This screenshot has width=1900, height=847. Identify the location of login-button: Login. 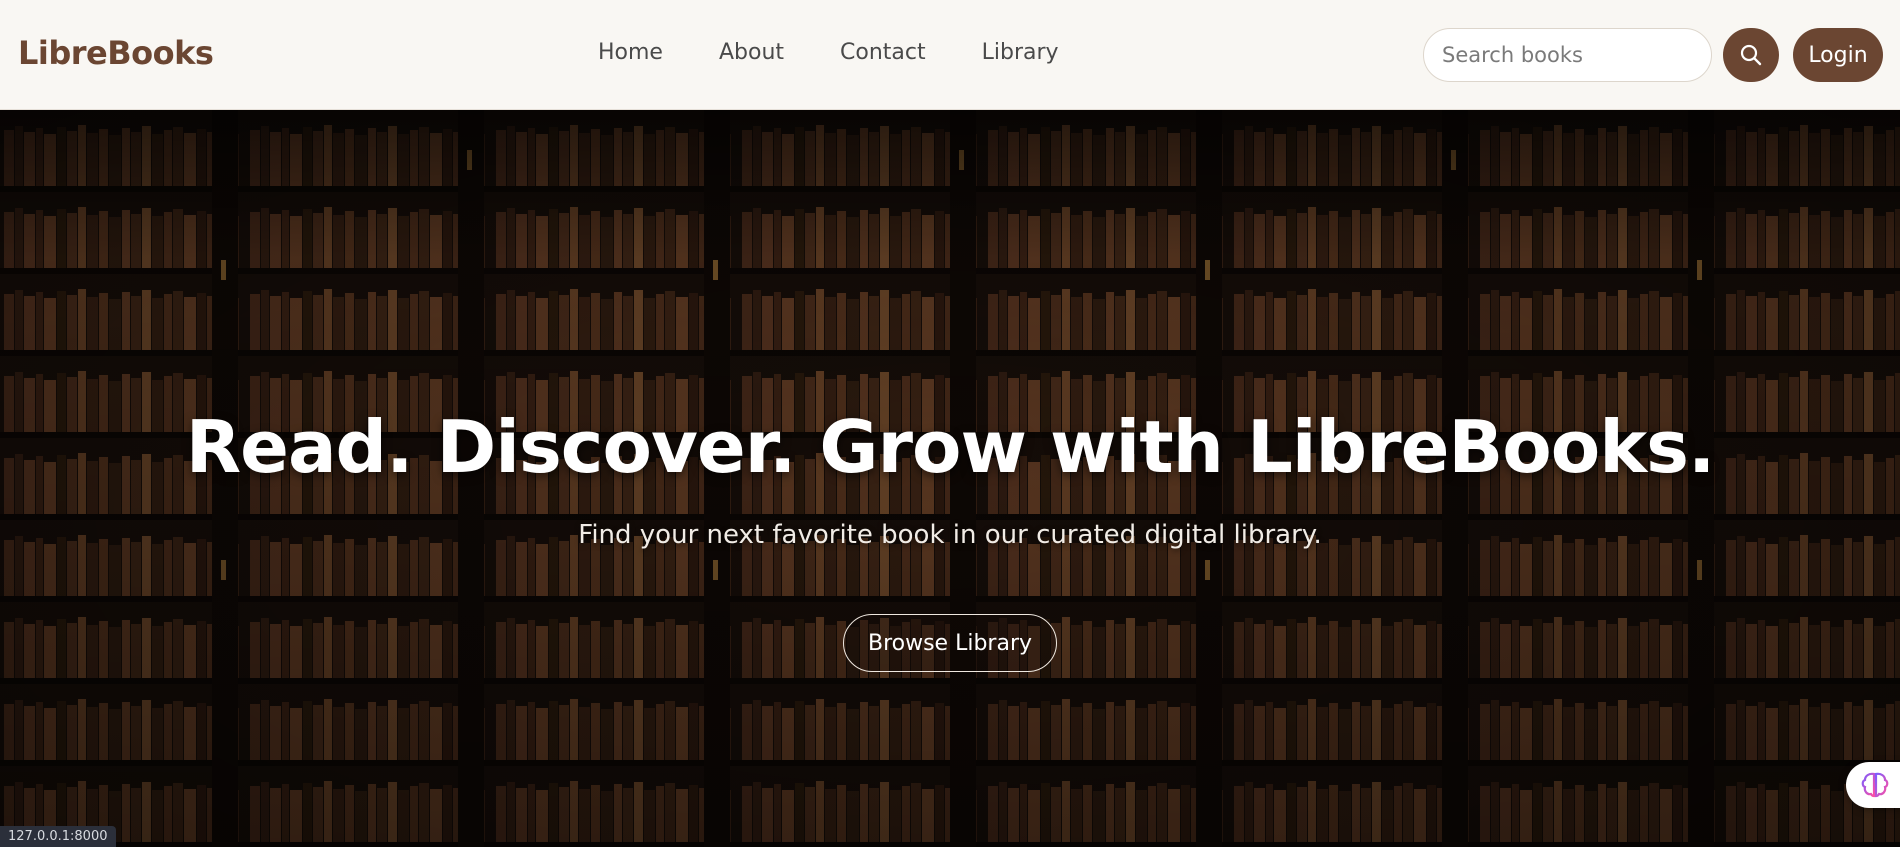
(1838, 55).